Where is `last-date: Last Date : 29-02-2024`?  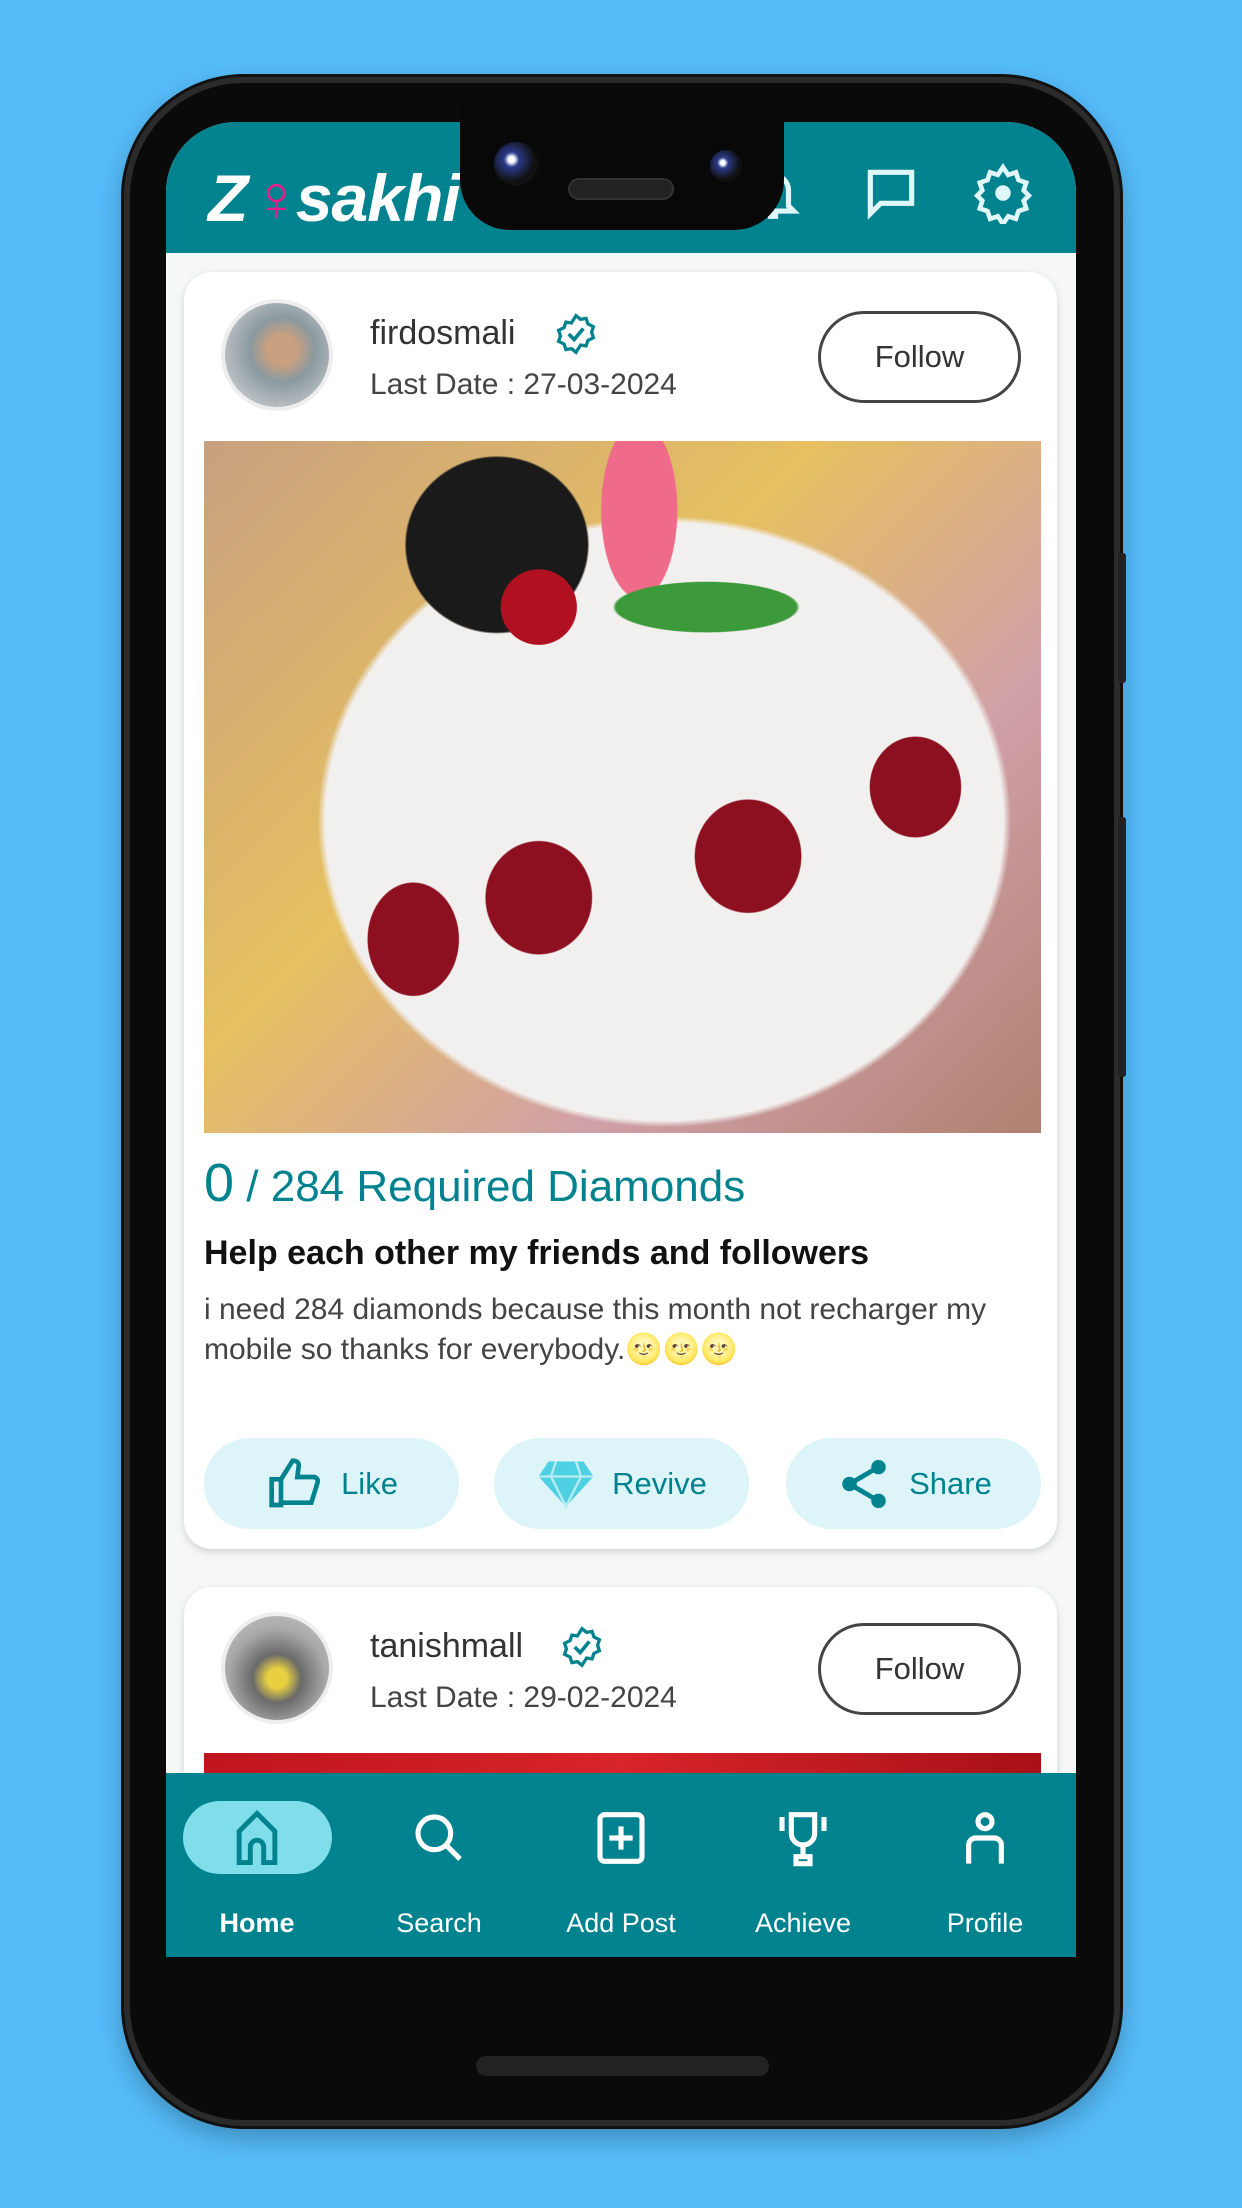 last-date: Last Date : 29-02-2024 is located at coordinates (523, 1697).